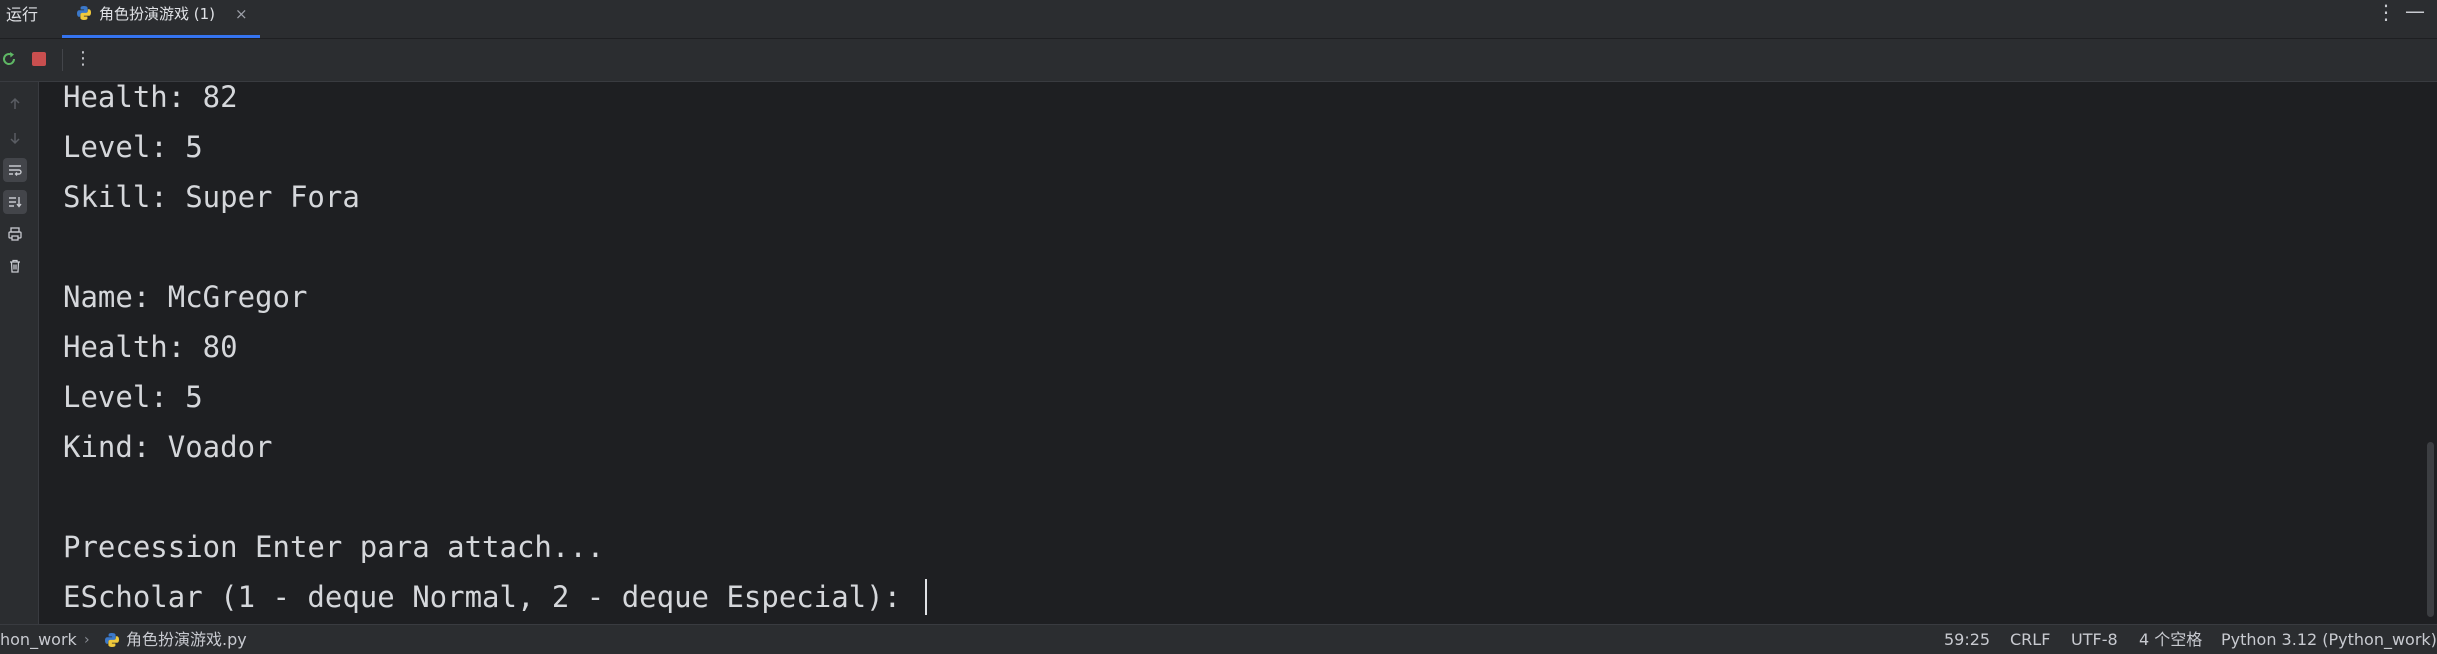 Image resolution: width=2437 pixels, height=654 pixels. I want to click on tab-label: 角色扮演游戏 (1), so click(157, 14).